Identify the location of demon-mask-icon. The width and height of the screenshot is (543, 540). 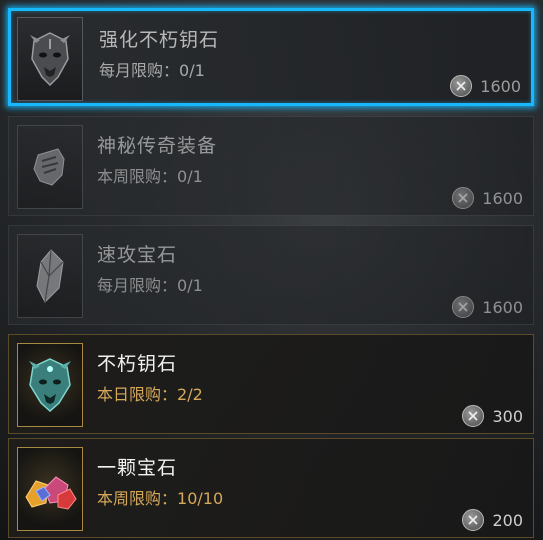
(50, 59).